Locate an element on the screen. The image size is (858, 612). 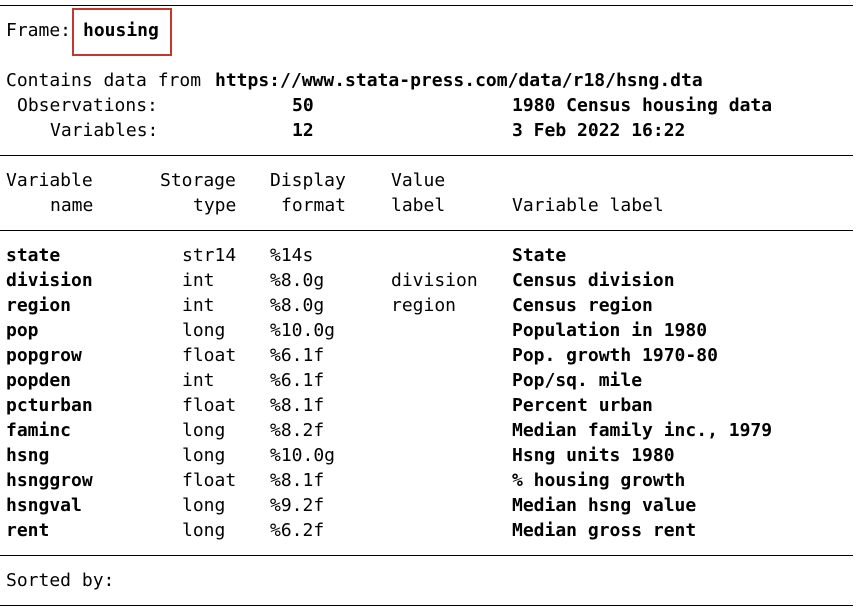
variable-label: Census region is located at coordinates (582, 305).